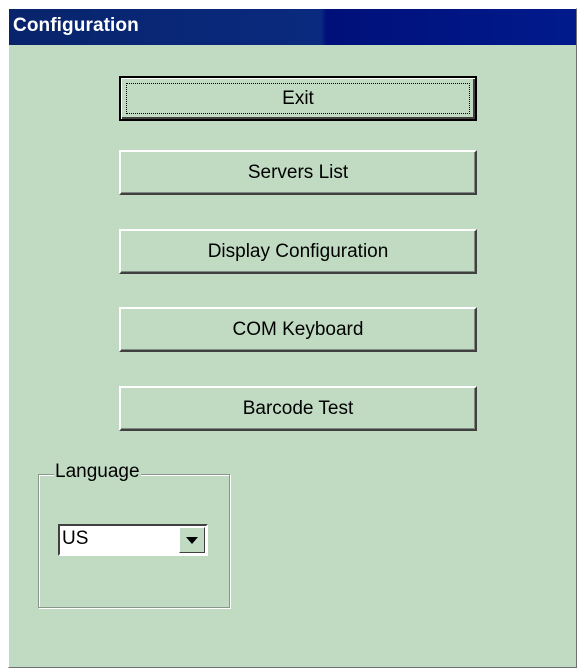 The height and width of the screenshot is (670, 581). I want to click on display-configuration-button: Display Configuration, so click(298, 251).